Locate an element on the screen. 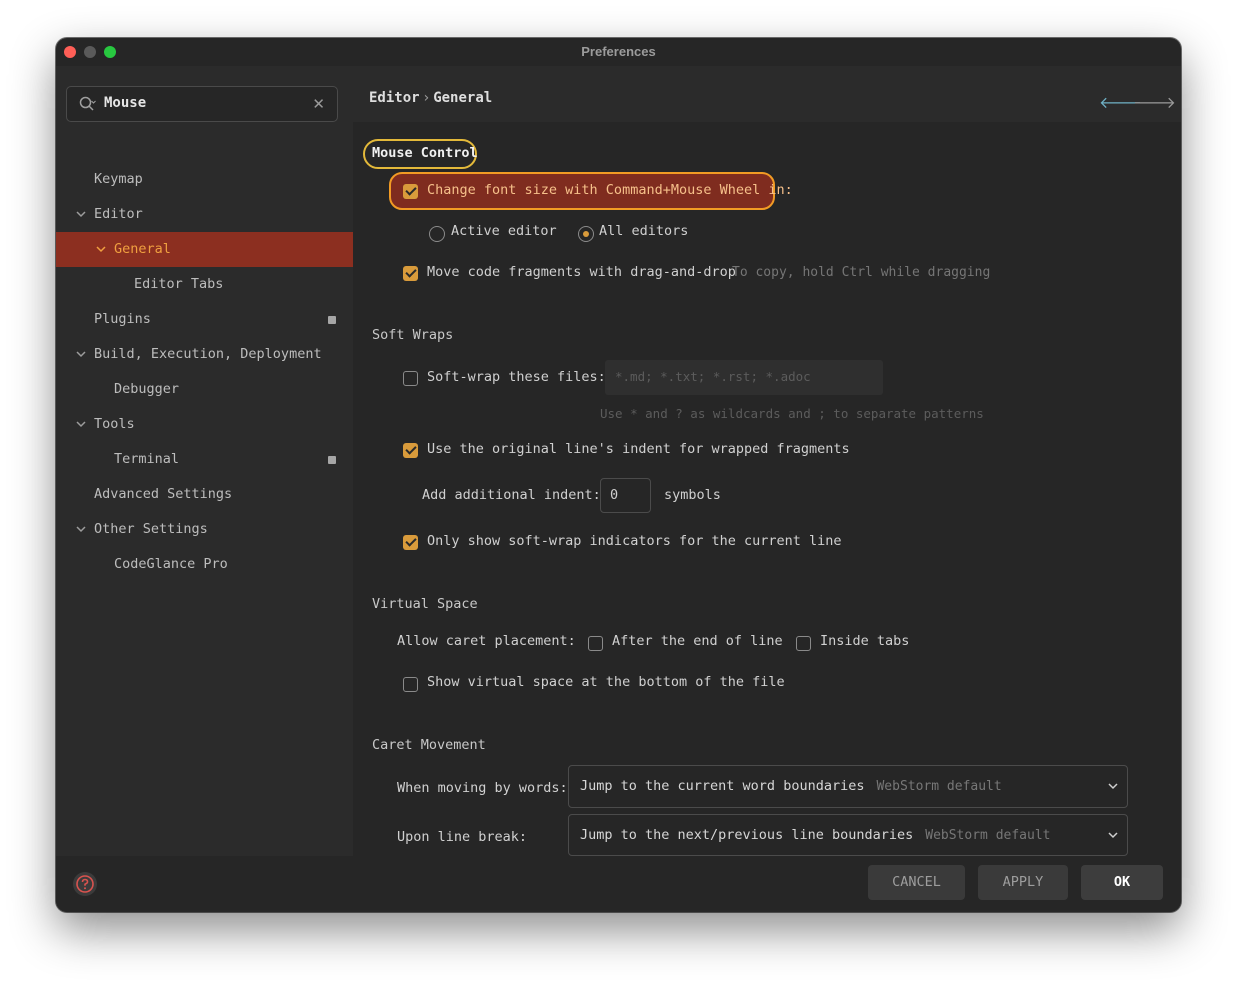  moving-by-words-hint: WebStorm default is located at coordinates (939, 786).